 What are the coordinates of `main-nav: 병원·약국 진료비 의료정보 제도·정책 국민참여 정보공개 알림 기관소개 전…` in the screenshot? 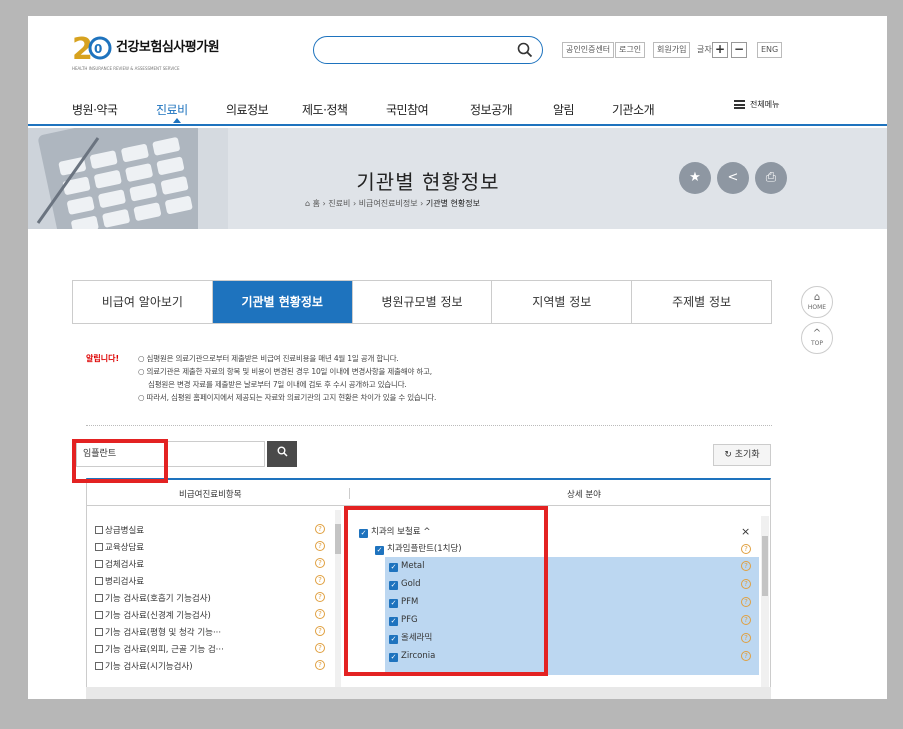 It's located at (457, 110).